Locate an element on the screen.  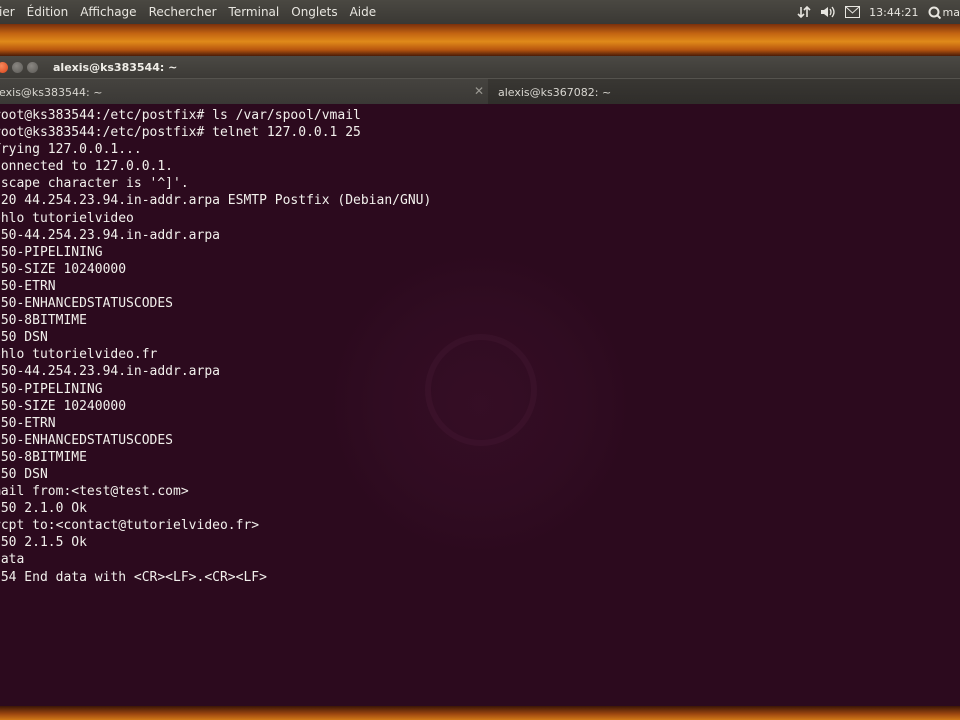
terminal-line: mail from:<test@test.com> is located at coordinates (94, 492).